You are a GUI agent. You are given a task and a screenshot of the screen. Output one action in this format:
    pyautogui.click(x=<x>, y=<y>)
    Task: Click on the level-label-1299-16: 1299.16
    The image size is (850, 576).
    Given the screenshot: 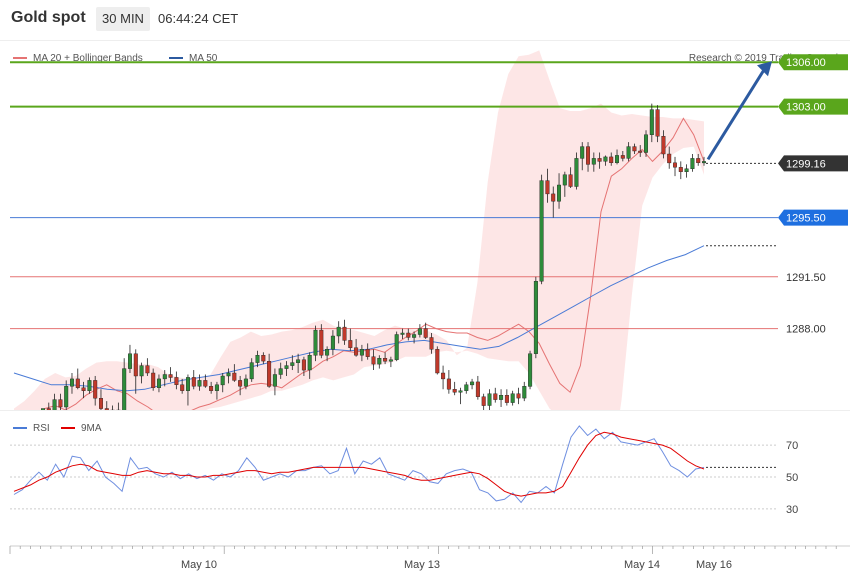 What is the action you would take?
    pyautogui.click(x=806, y=164)
    